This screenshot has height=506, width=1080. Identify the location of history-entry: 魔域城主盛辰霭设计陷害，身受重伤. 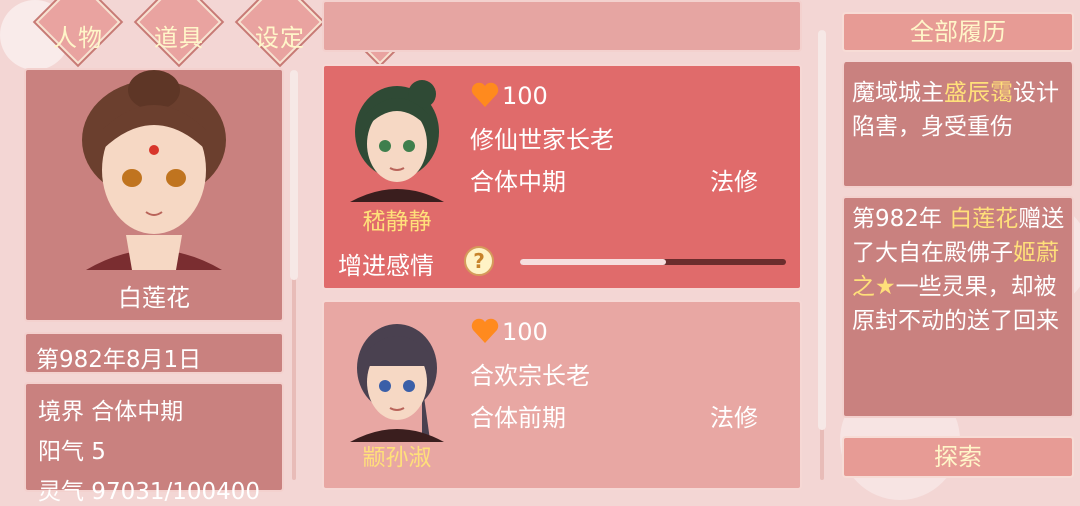
(958, 125).